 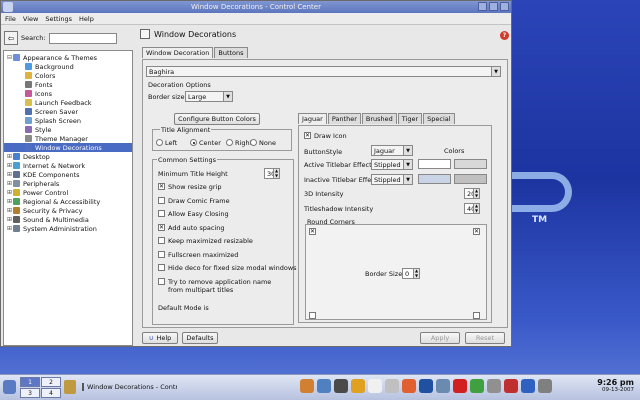 What do you see at coordinates (9, 387) in the screenshot?
I see `kmenu-icon` at bounding box center [9, 387].